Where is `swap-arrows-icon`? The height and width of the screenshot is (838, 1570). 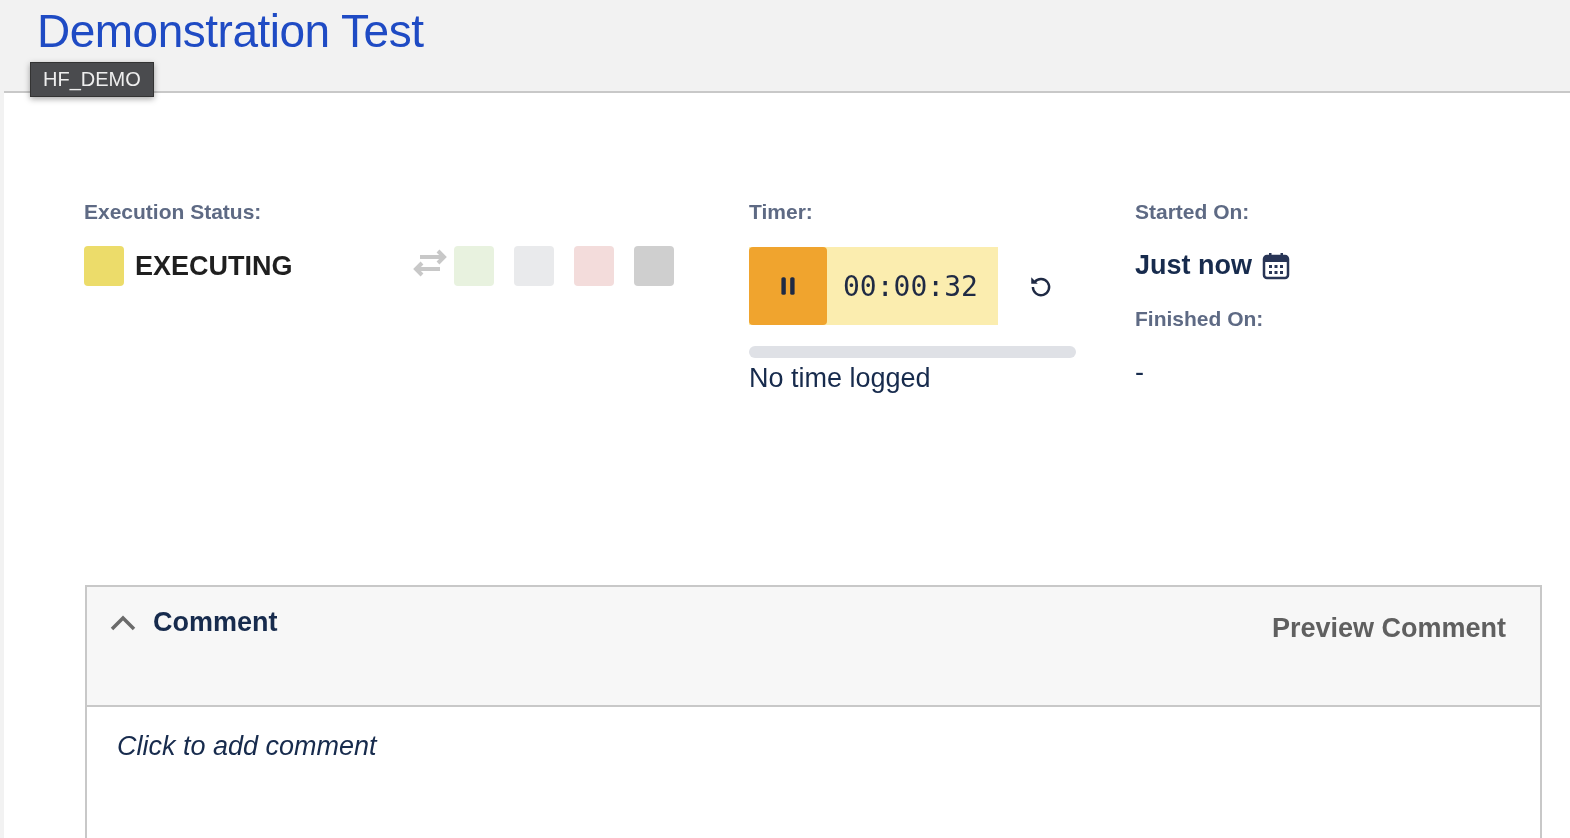
swap-arrows-icon is located at coordinates (430, 263).